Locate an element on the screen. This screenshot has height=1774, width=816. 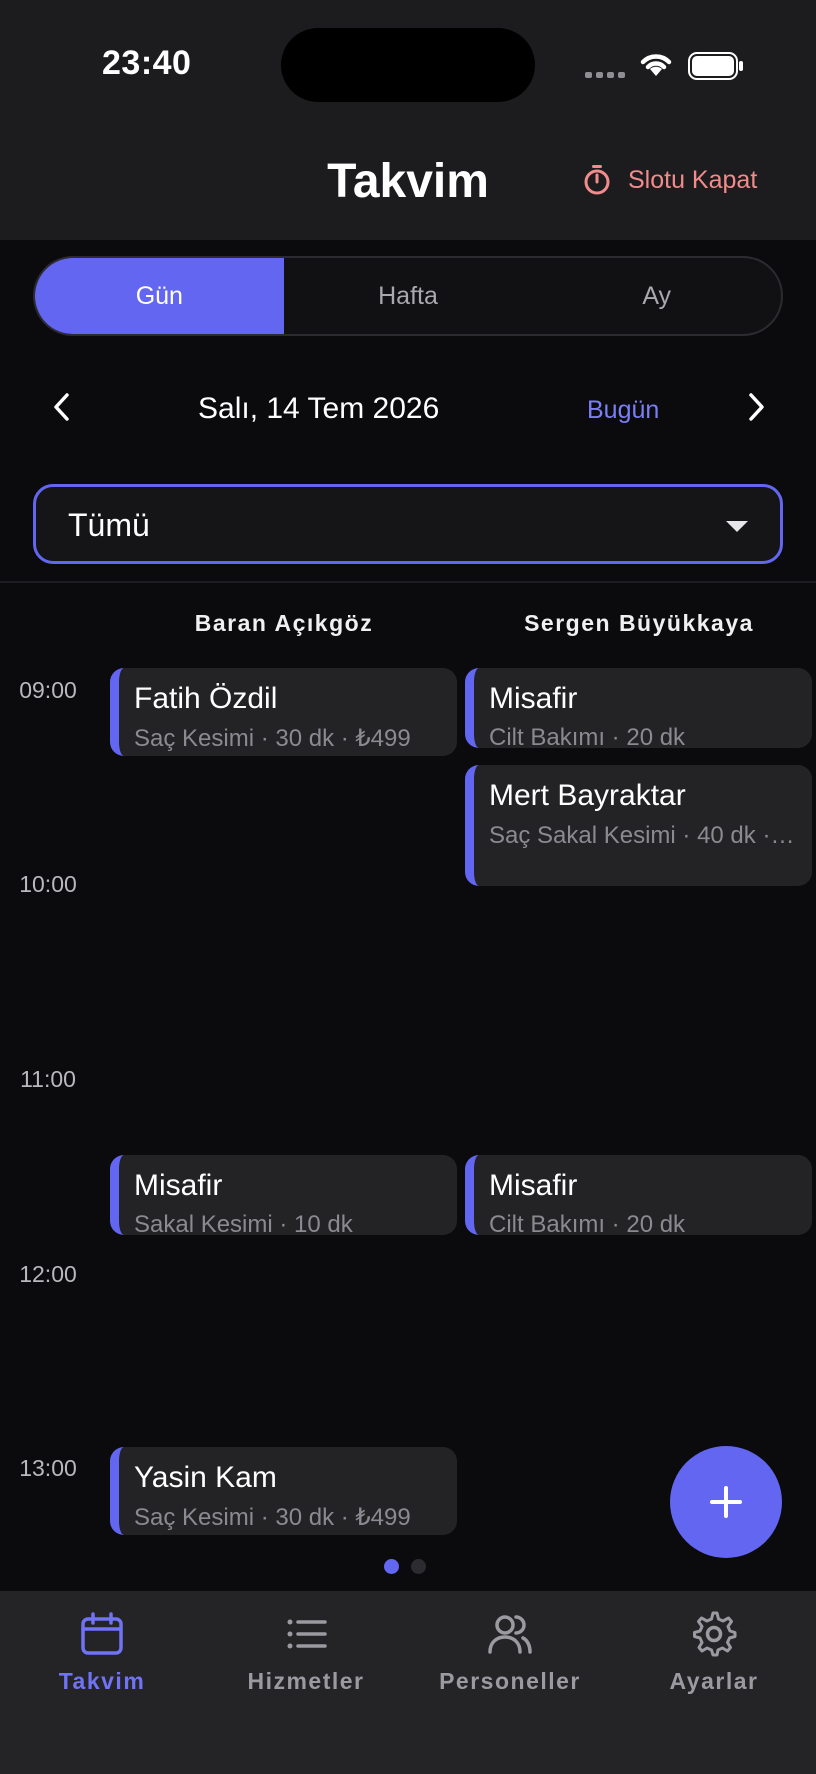
stopwatch-icon is located at coordinates (597, 180).